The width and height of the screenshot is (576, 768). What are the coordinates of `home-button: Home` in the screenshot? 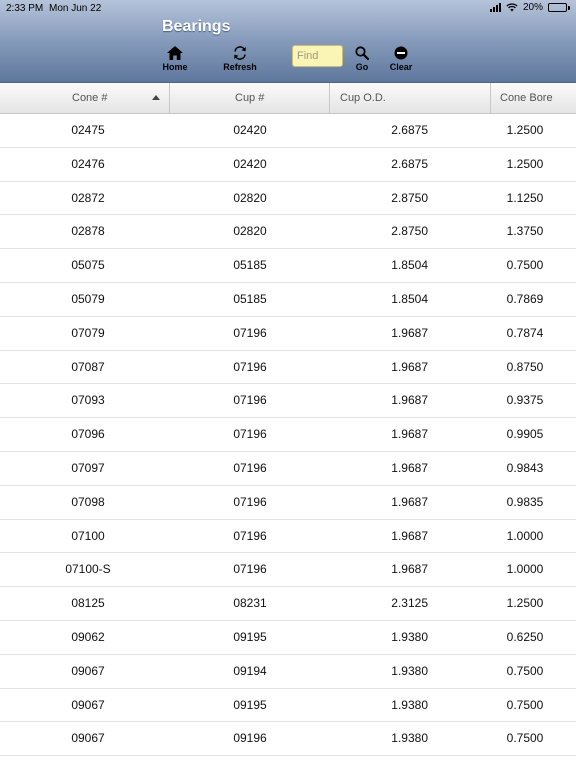 It's located at (175, 59).